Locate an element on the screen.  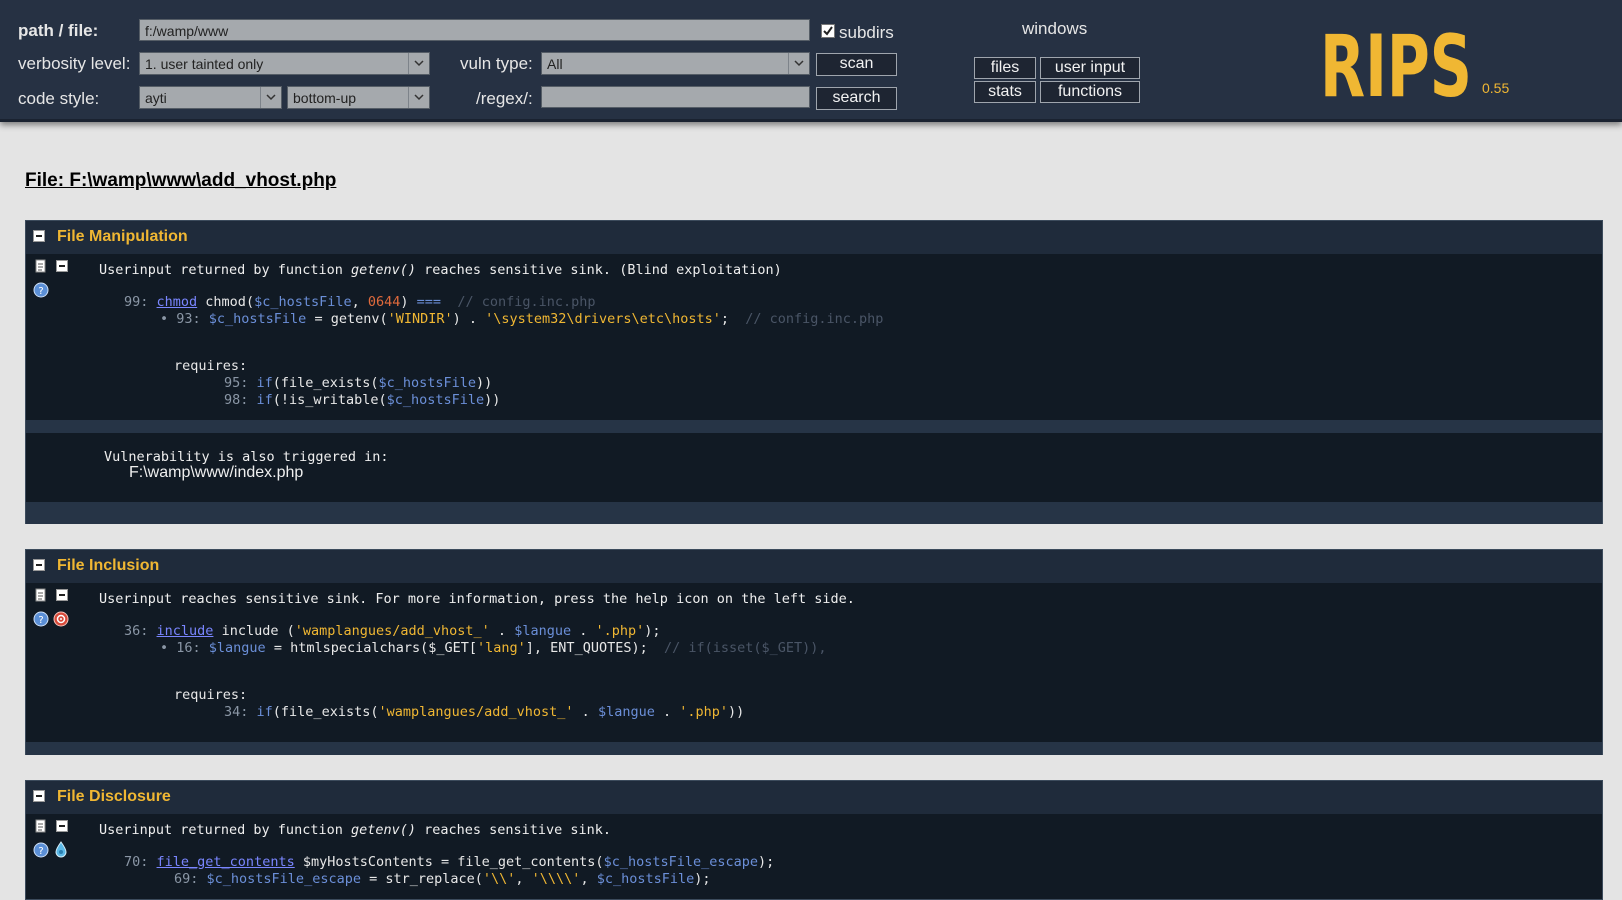
subdirs-label: subdirs is located at coordinates (866, 32).